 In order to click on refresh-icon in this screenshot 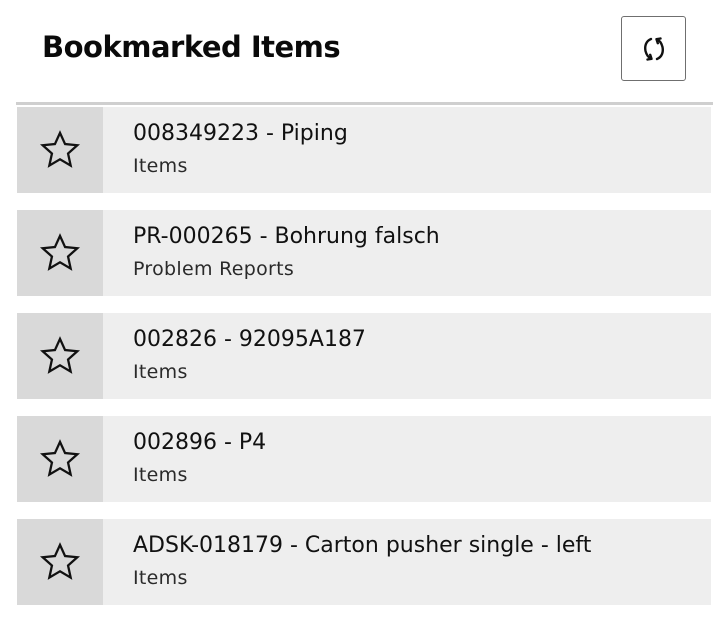, I will do `click(653, 48)`.